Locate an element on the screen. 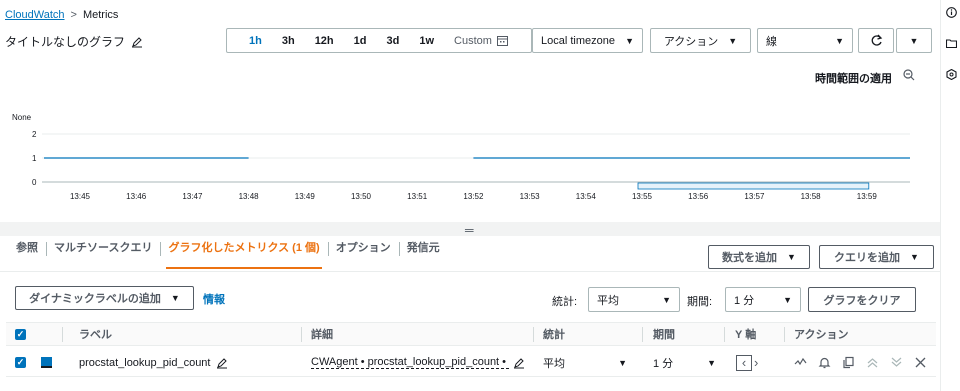 The width and height of the screenshot is (960, 391). period-label: 期間: is located at coordinates (700, 302).